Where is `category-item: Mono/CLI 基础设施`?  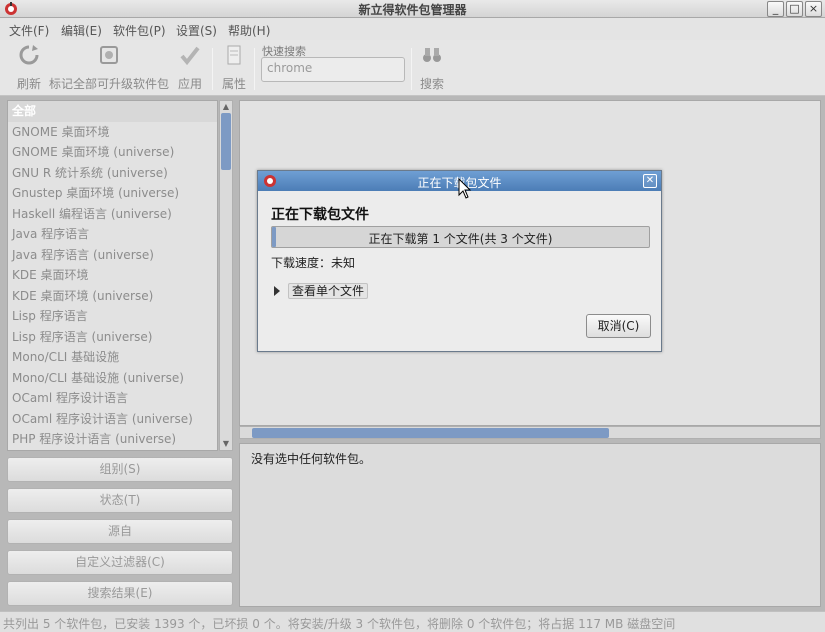
category-item: Mono/CLI 基础设施 is located at coordinates (112, 357).